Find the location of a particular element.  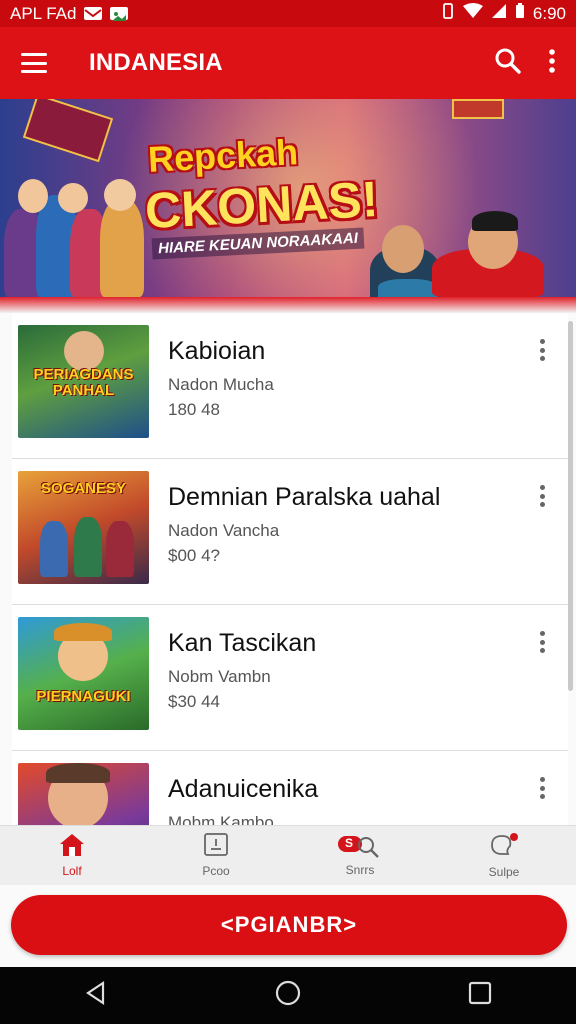

nav-support: Sulpe is located at coordinates (504, 855).